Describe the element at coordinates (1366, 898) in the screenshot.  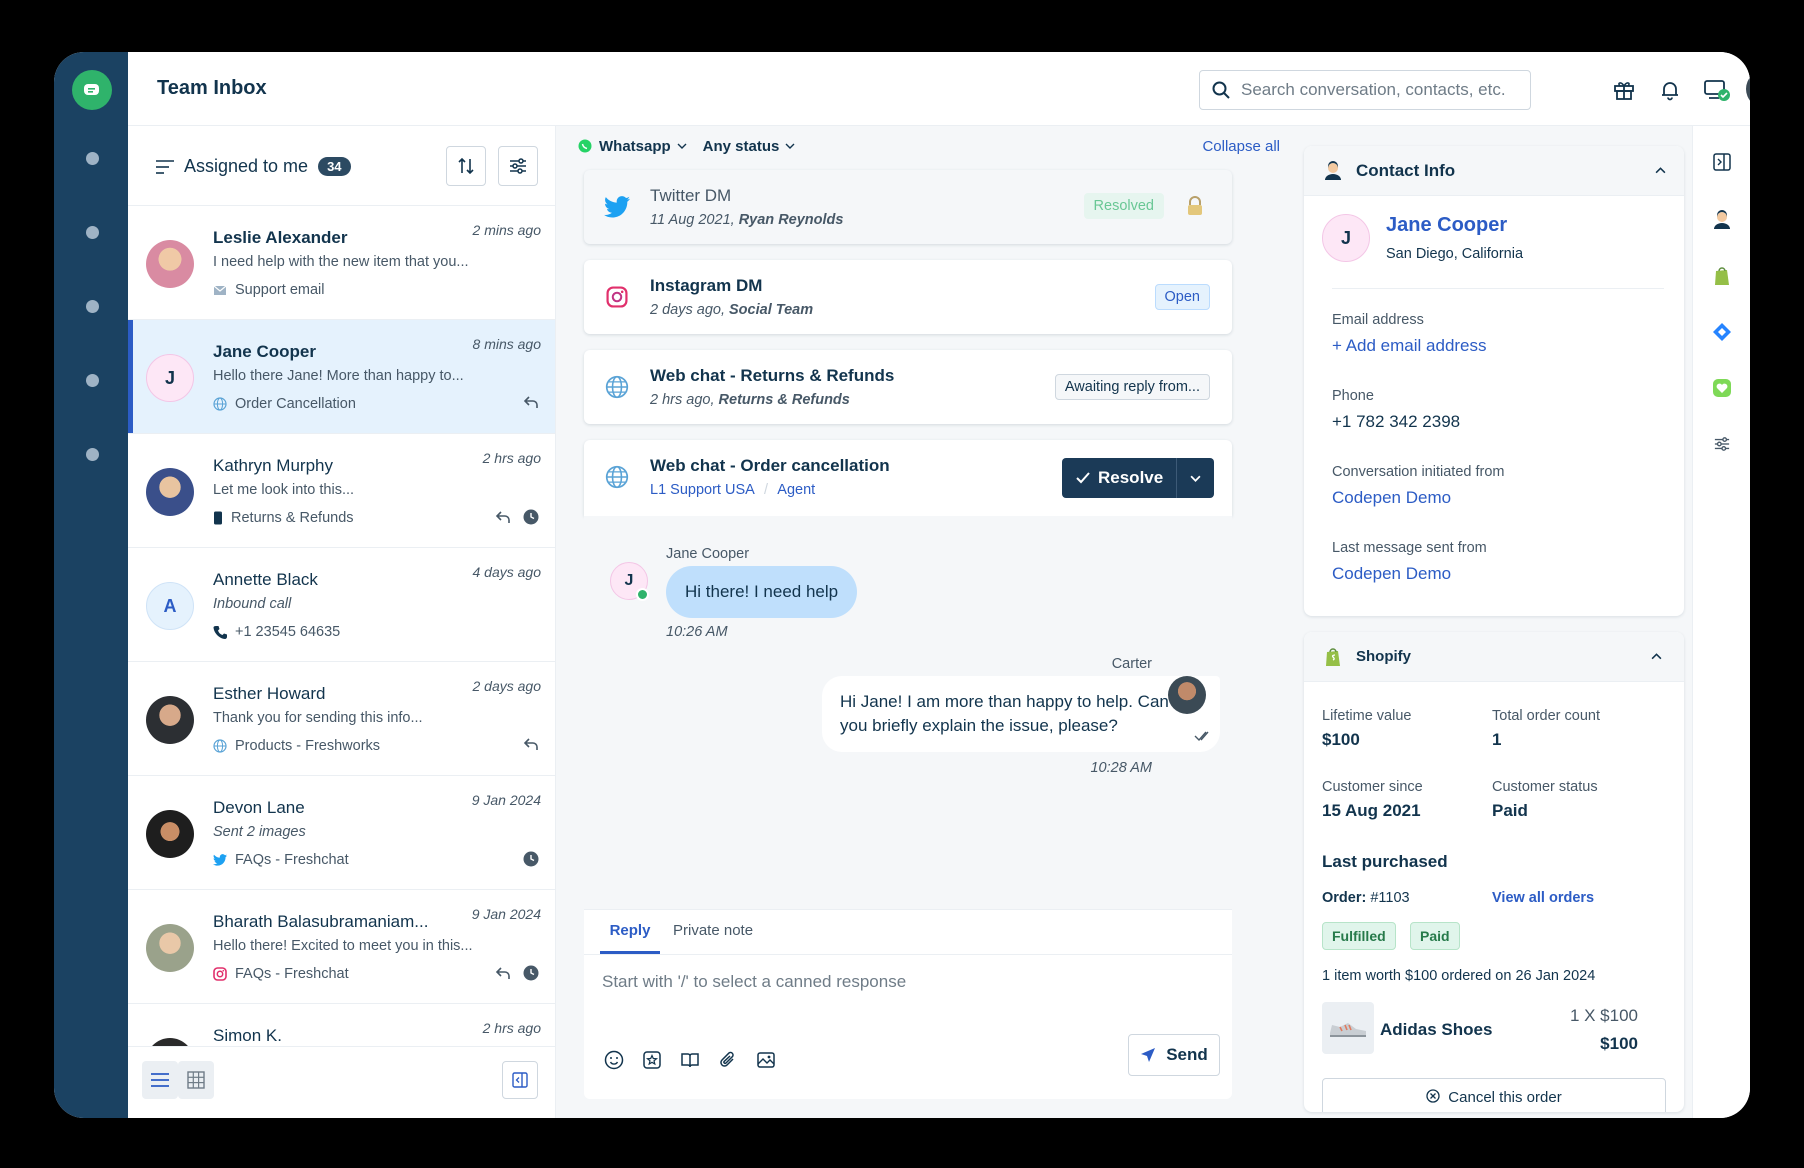
I see `order-number: Order: #1103` at that location.